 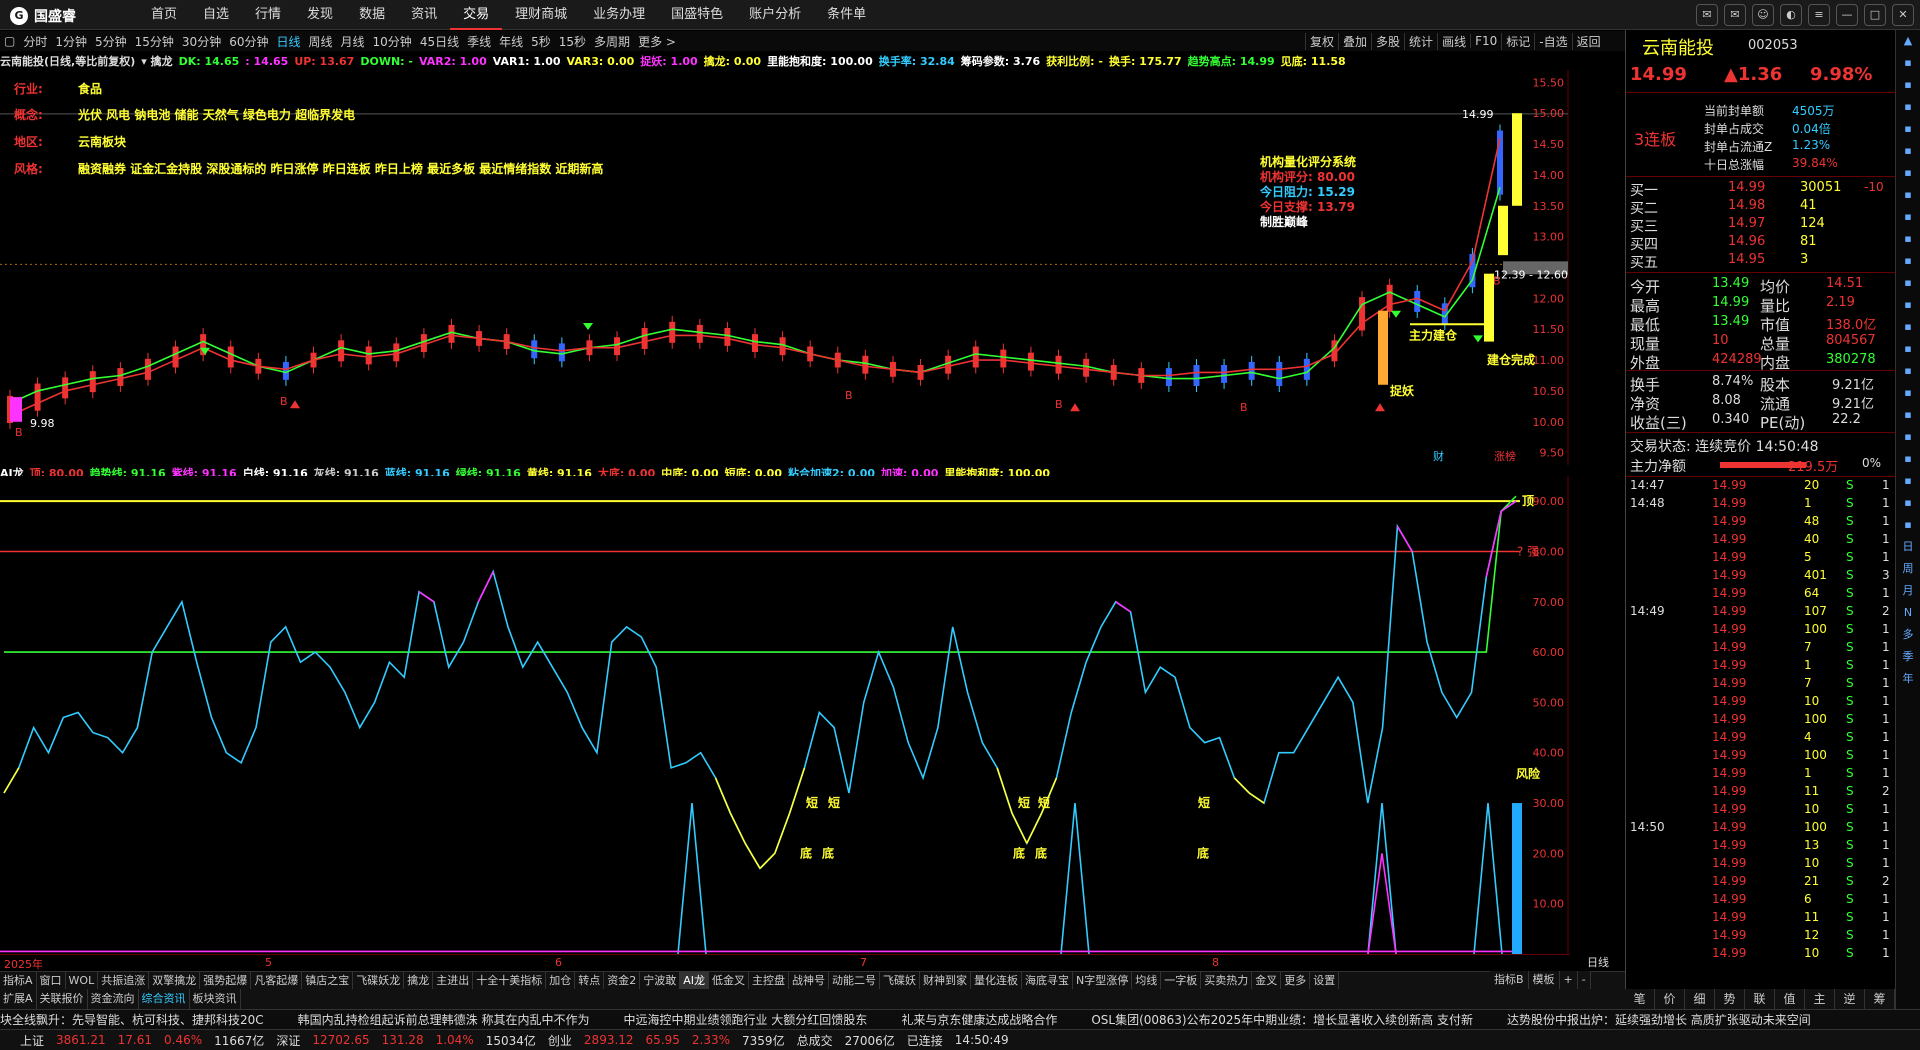 What do you see at coordinates (1908, 635) in the screenshot?
I see `sidebar-period: 多` at bounding box center [1908, 635].